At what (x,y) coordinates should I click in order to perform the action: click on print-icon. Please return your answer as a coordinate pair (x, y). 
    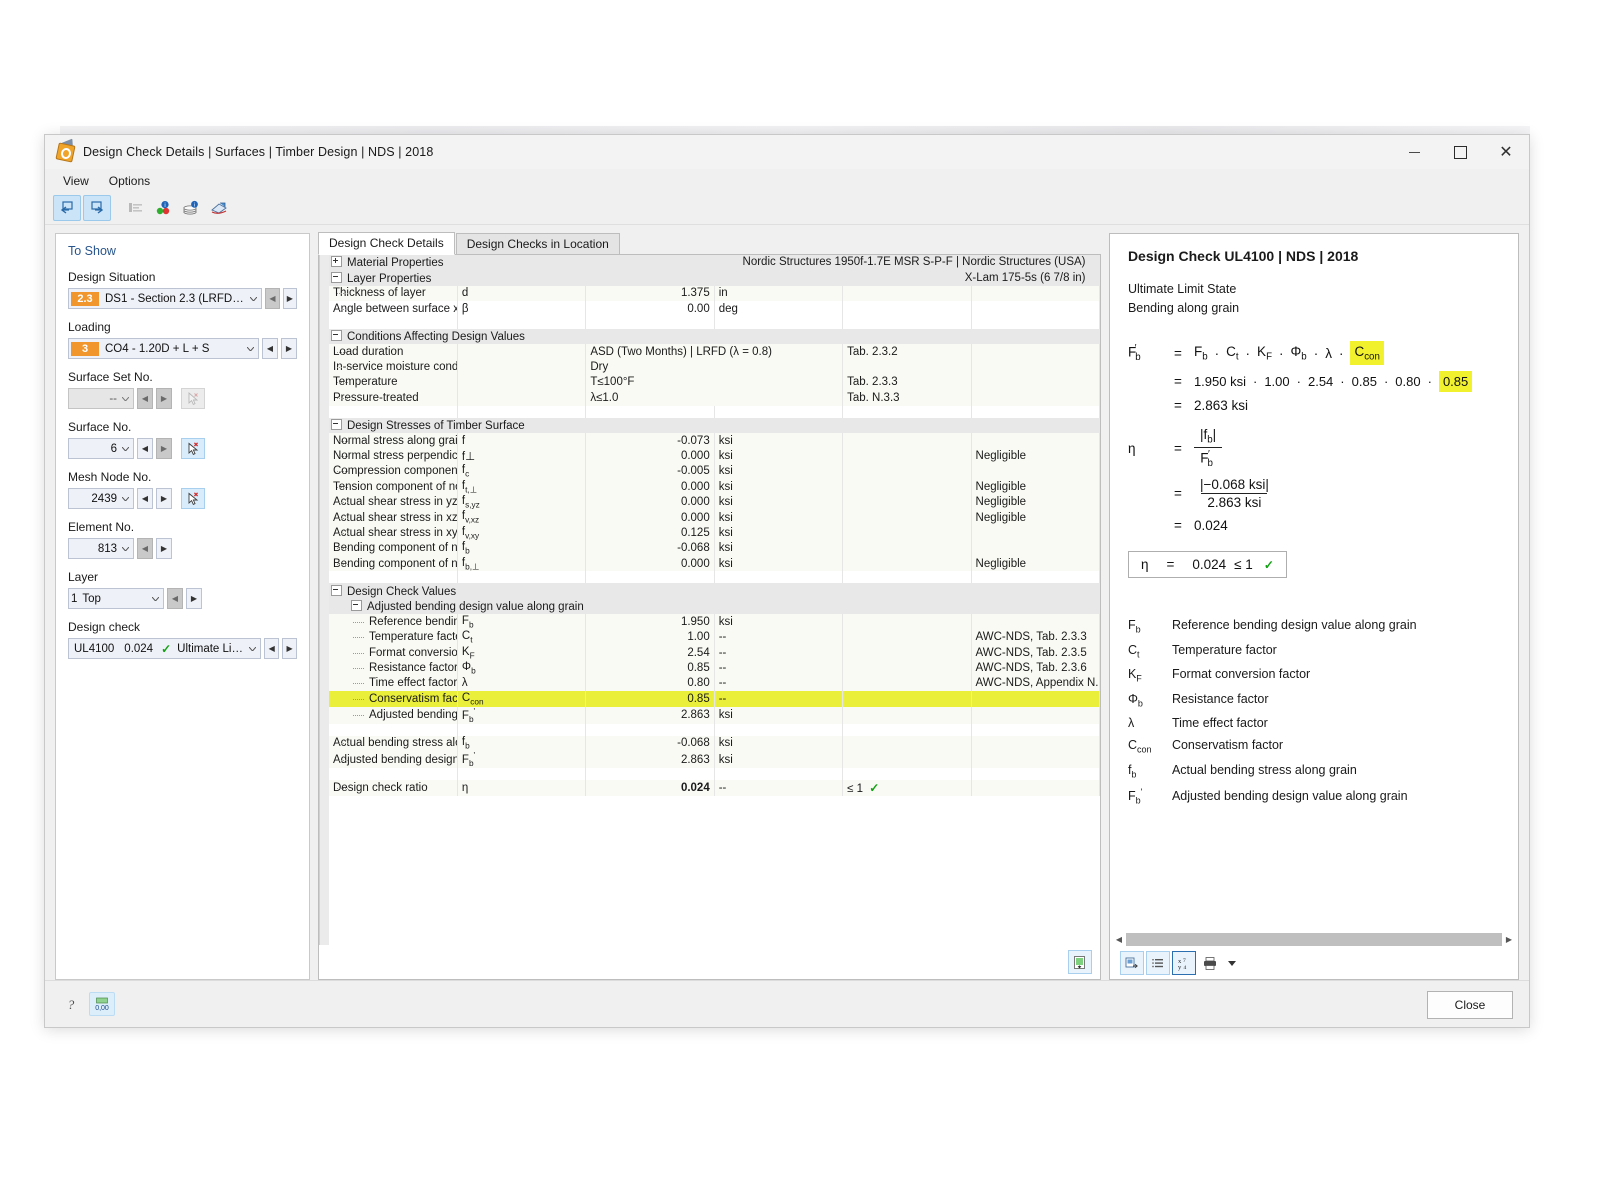
    Looking at the image, I should click on (1211, 963).